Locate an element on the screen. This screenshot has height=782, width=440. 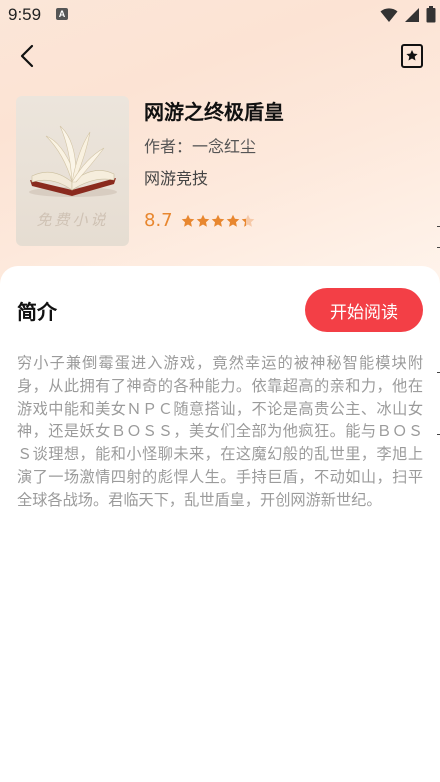
bookmark-star-icon is located at coordinates (412, 56).